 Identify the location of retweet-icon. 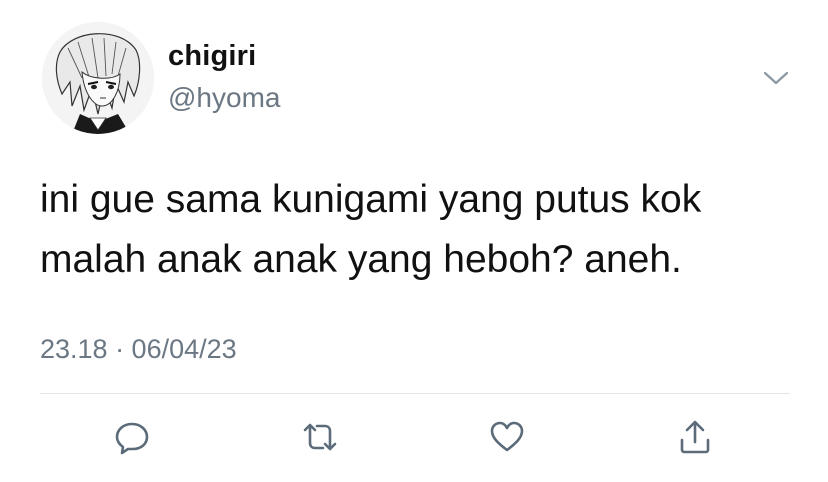
(320, 437).